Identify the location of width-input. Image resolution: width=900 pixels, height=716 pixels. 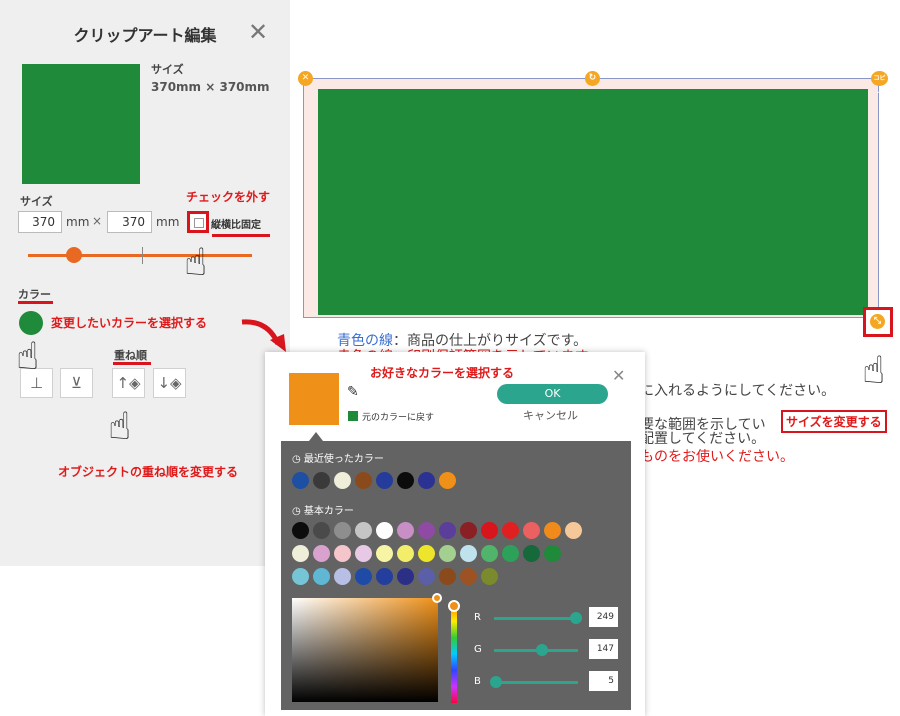
(40, 222).